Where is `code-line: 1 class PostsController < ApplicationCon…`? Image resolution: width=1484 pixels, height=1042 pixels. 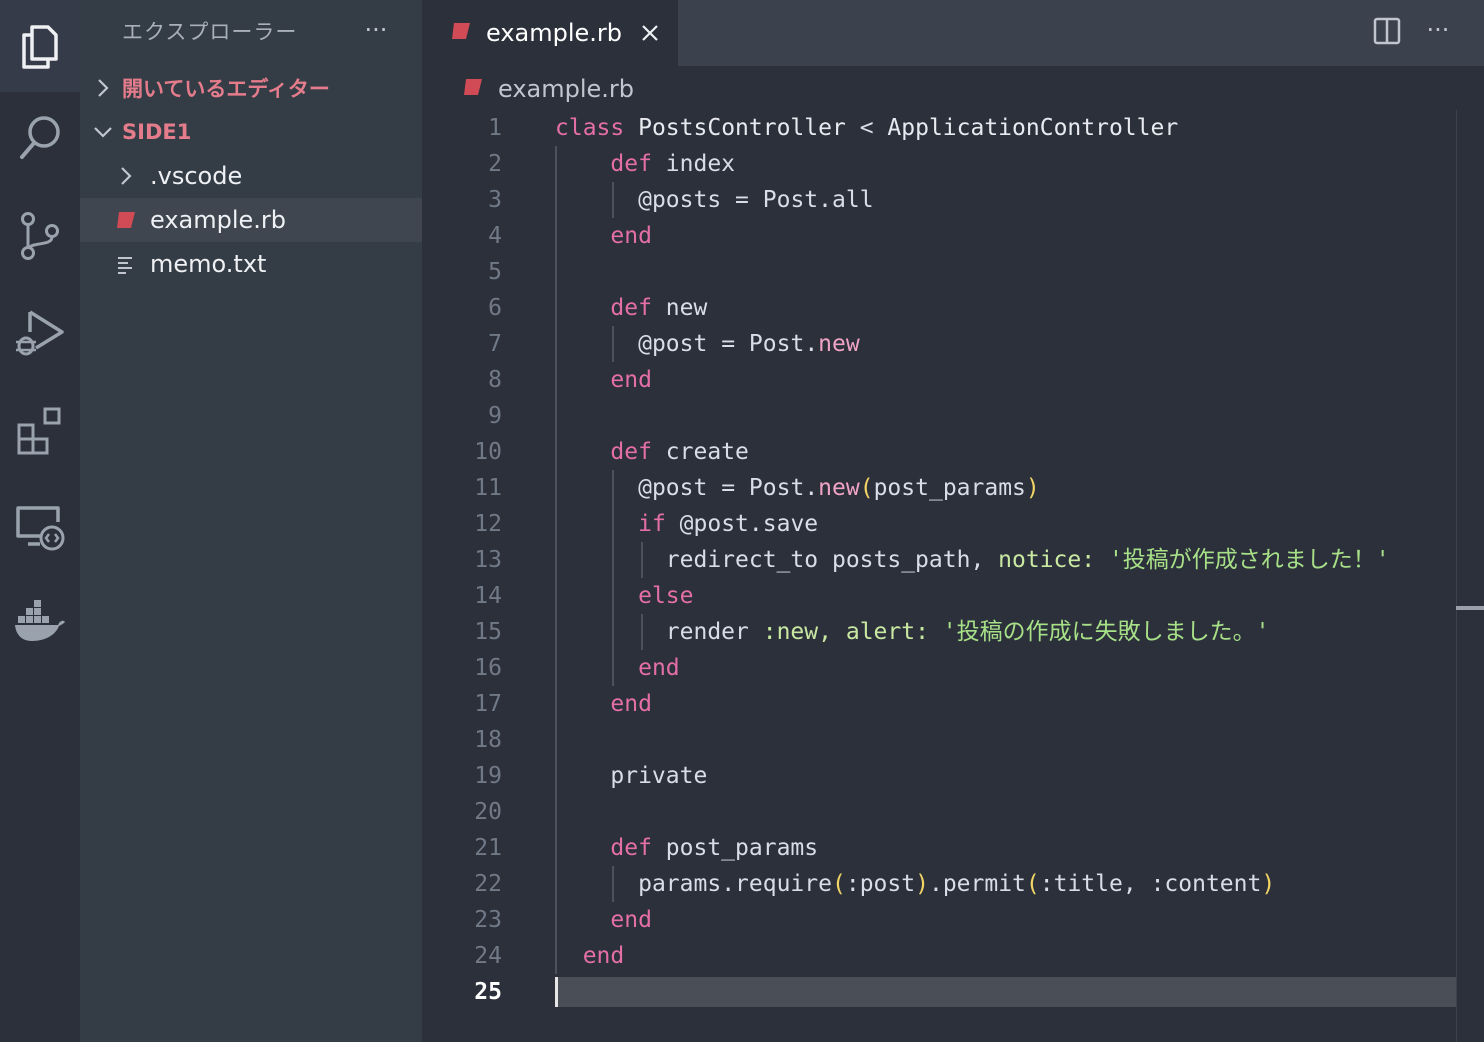 code-line: 1 class PostsController < ApplicationCon… is located at coordinates (939, 128).